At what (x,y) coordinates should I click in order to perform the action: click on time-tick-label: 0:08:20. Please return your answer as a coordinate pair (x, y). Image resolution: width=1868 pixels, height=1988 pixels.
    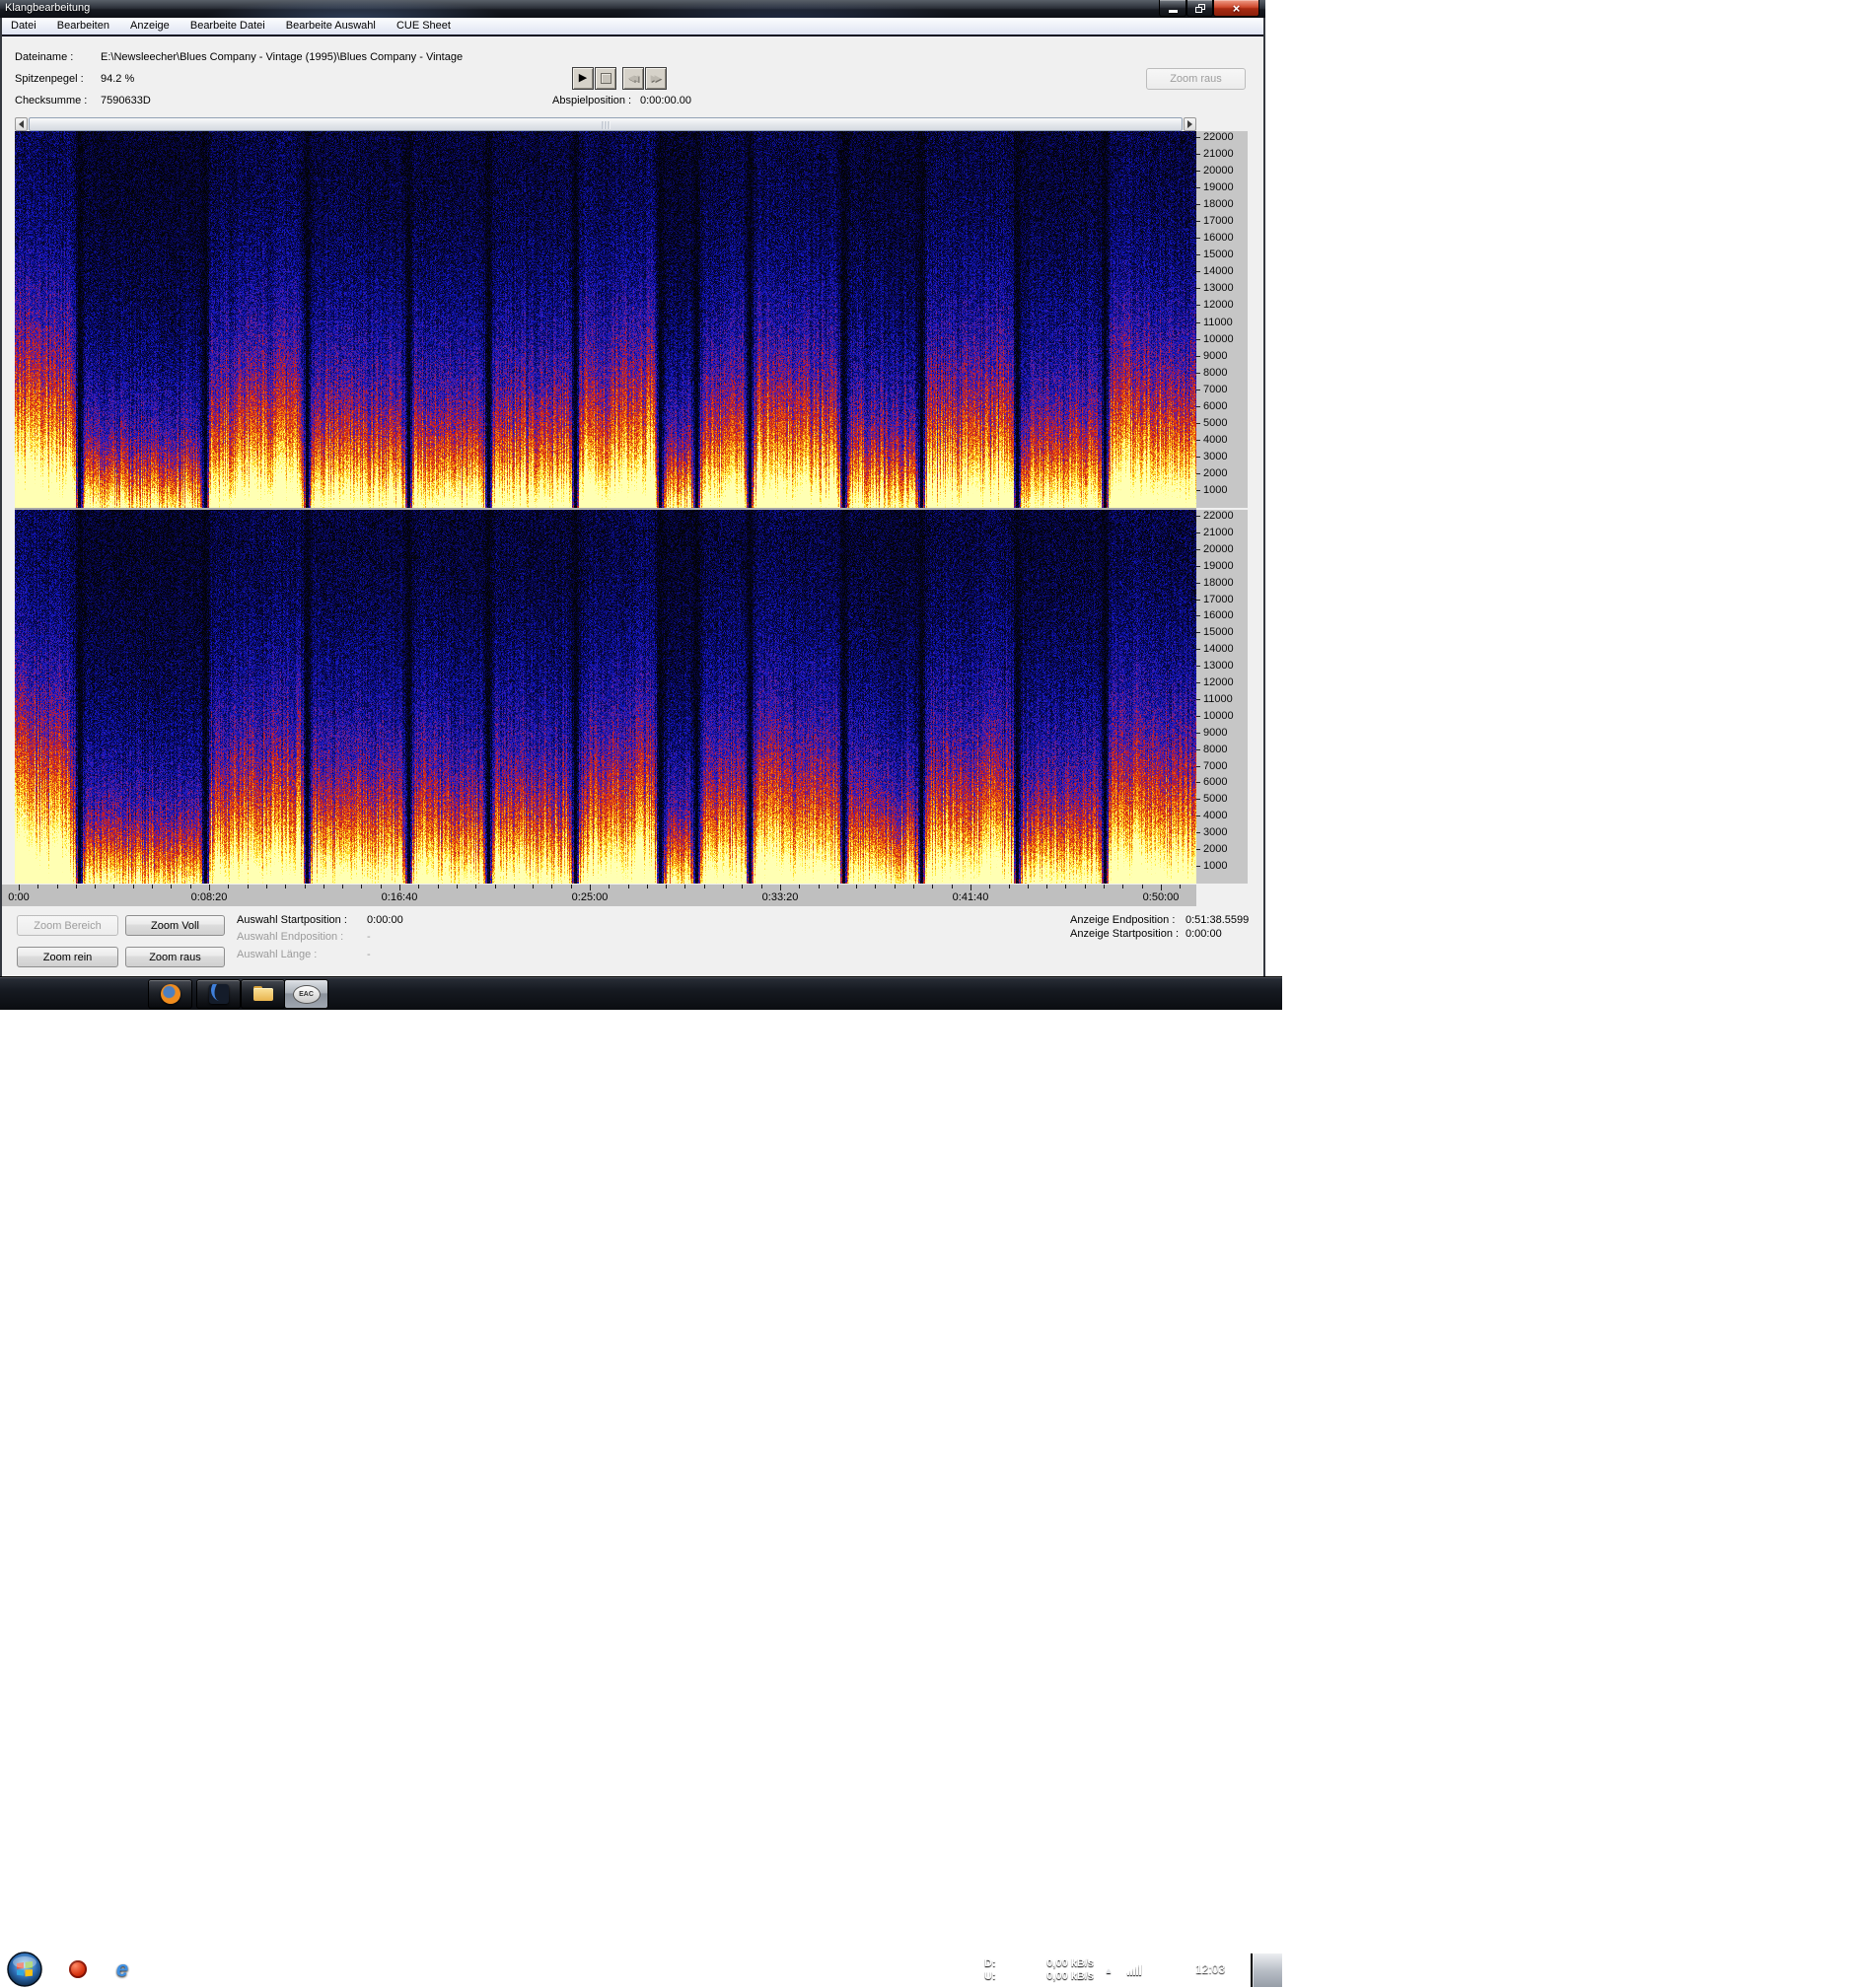
    Looking at the image, I should click on (209, 897).